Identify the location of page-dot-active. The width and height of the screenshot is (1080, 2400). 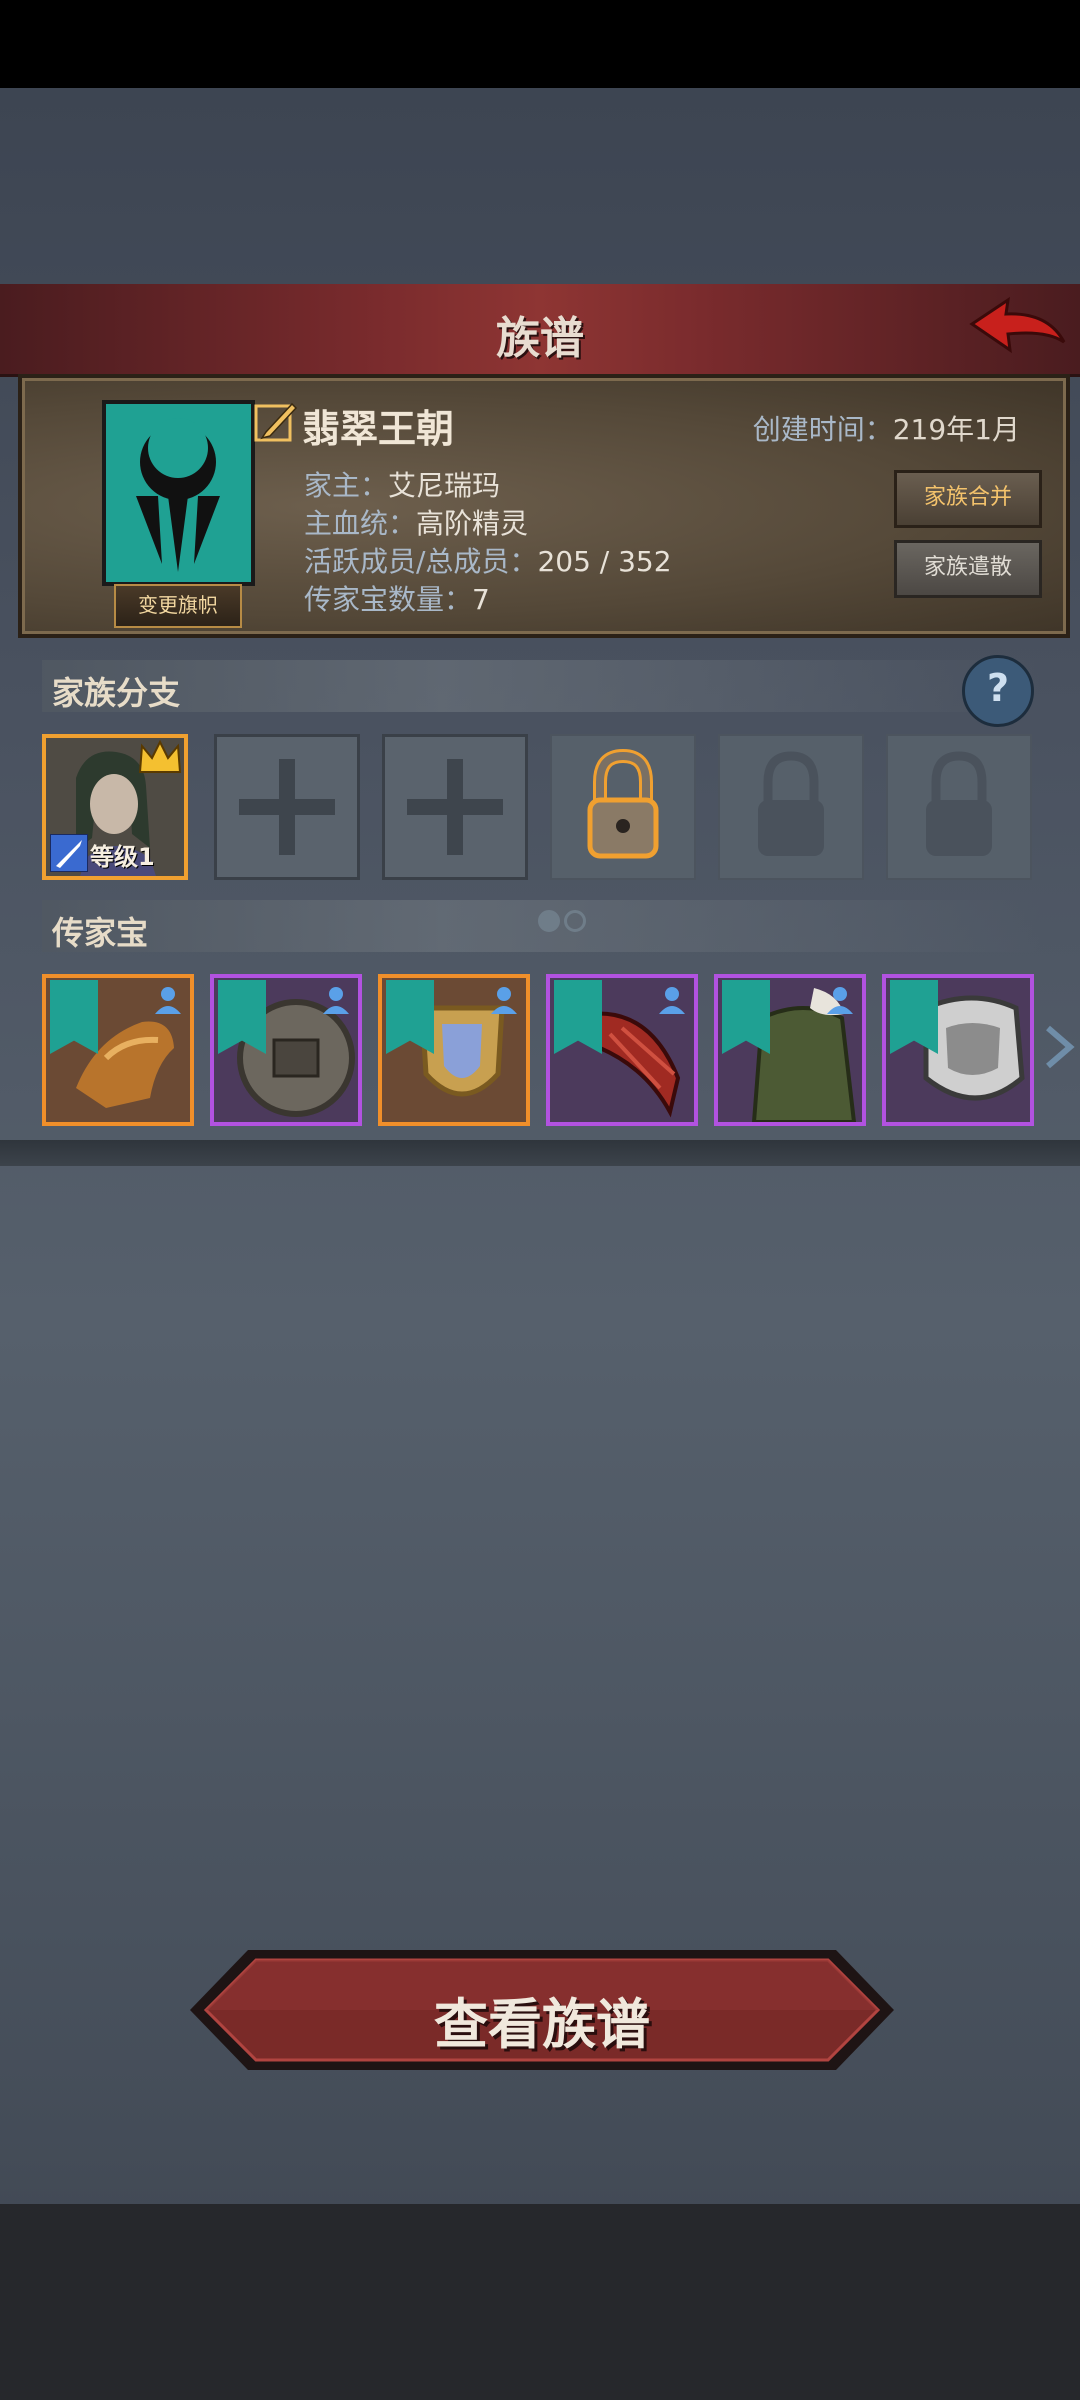
(549, 921).